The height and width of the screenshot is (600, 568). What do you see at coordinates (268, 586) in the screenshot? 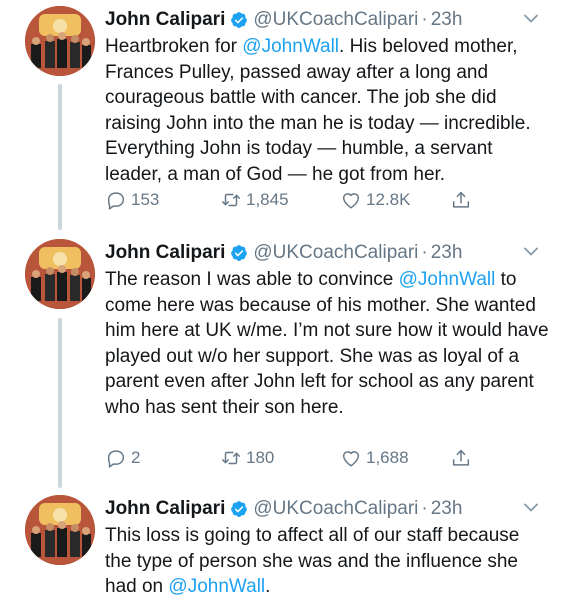
I see `tweet-text-part: .` at bounding box center [268, 586].